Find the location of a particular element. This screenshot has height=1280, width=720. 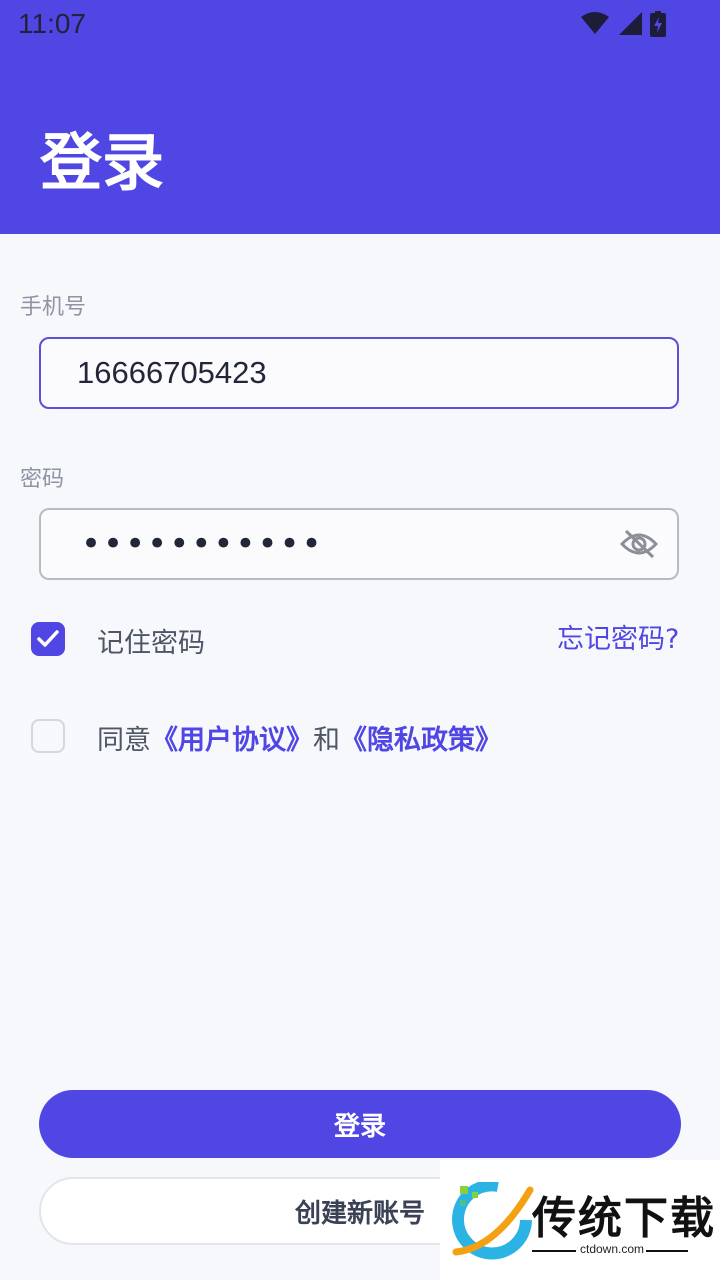

cell-signal-icon is located at coordinates (630, 23).